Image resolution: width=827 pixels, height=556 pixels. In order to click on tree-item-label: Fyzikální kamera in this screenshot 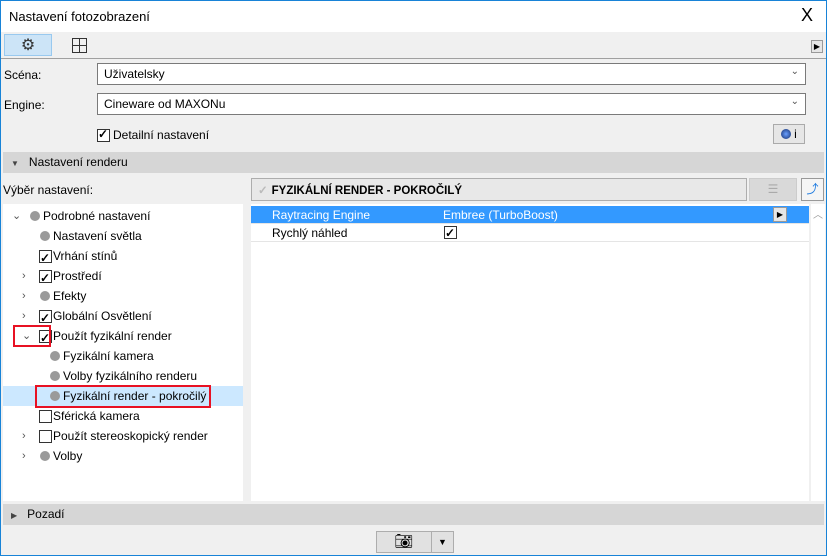, I will do `click(108, 356)`.